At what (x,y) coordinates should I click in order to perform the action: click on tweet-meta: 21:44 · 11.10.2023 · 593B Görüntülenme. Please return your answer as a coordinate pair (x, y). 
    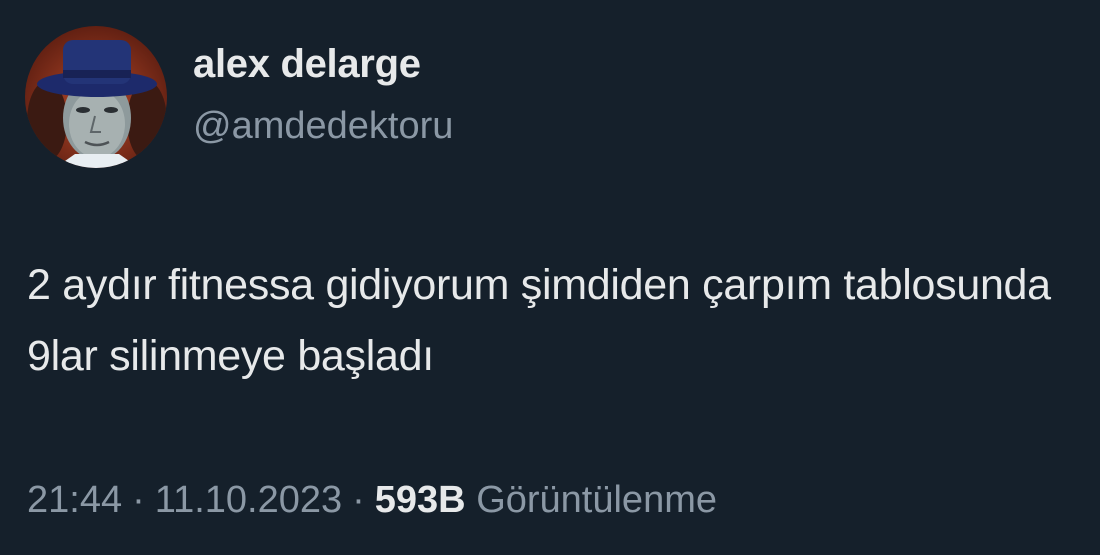
    Looking at the image, I should click on (372, 500).